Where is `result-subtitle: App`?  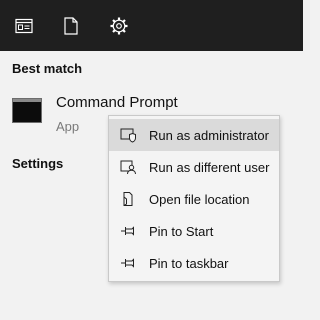 result-subtitle: App is located at coordinates (68, 126).